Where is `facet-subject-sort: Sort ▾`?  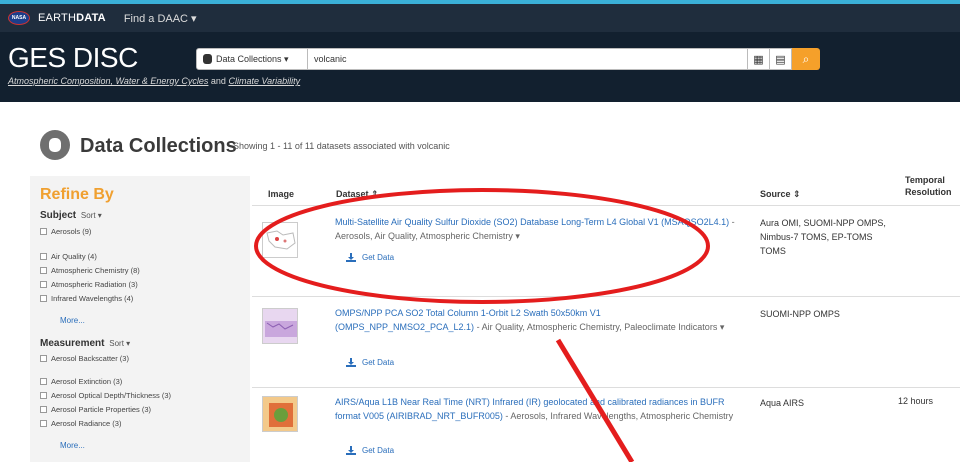
facet-subject-sort: Sort ▾ is located at coordinates (91, 215).